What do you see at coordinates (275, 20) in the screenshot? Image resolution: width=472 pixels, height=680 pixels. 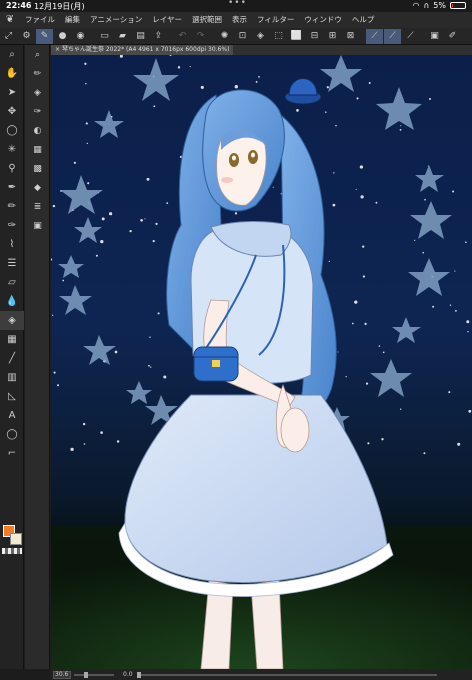 I see `menu-filter: フィルター` at bounding box center [275, 20].